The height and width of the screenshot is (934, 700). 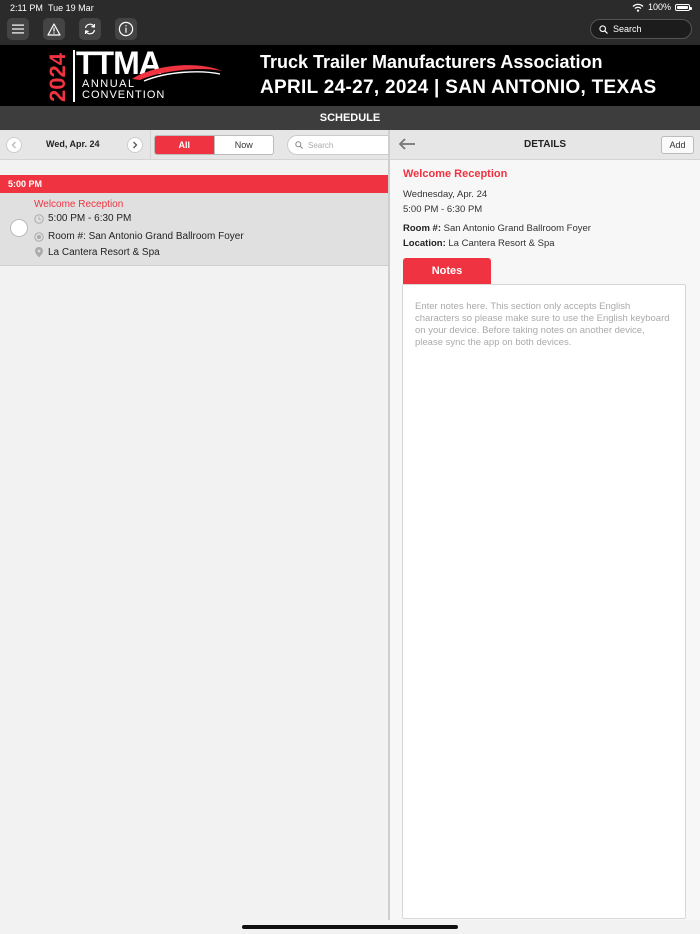 I want to click on alerts-button, so click(x=54, y=29).